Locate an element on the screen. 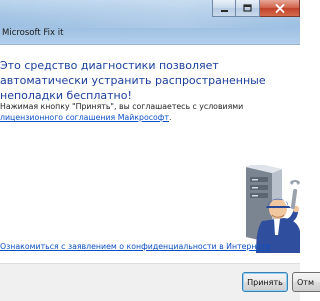 This screenshot has width=320, height=301. maximize-icon is located at coordinates (247, 7).